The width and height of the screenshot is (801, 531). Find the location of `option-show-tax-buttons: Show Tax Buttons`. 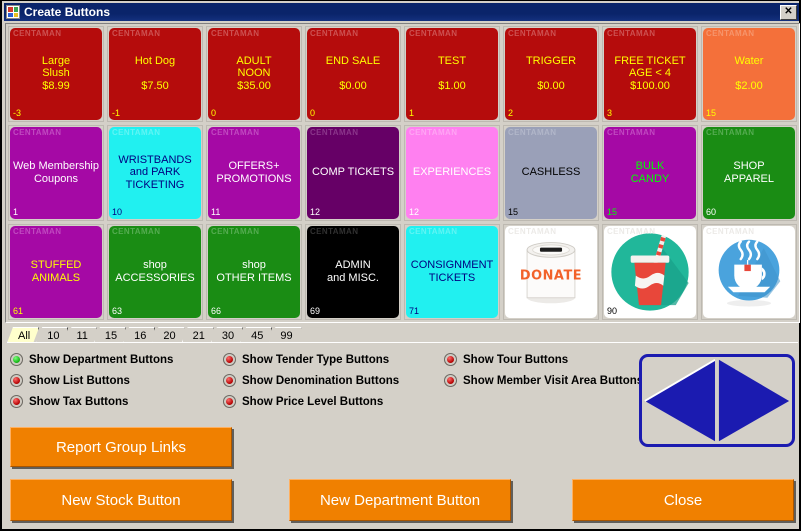

option-show-tax-buttons: Show Tax Buttons is located at coordinates (69, 401).